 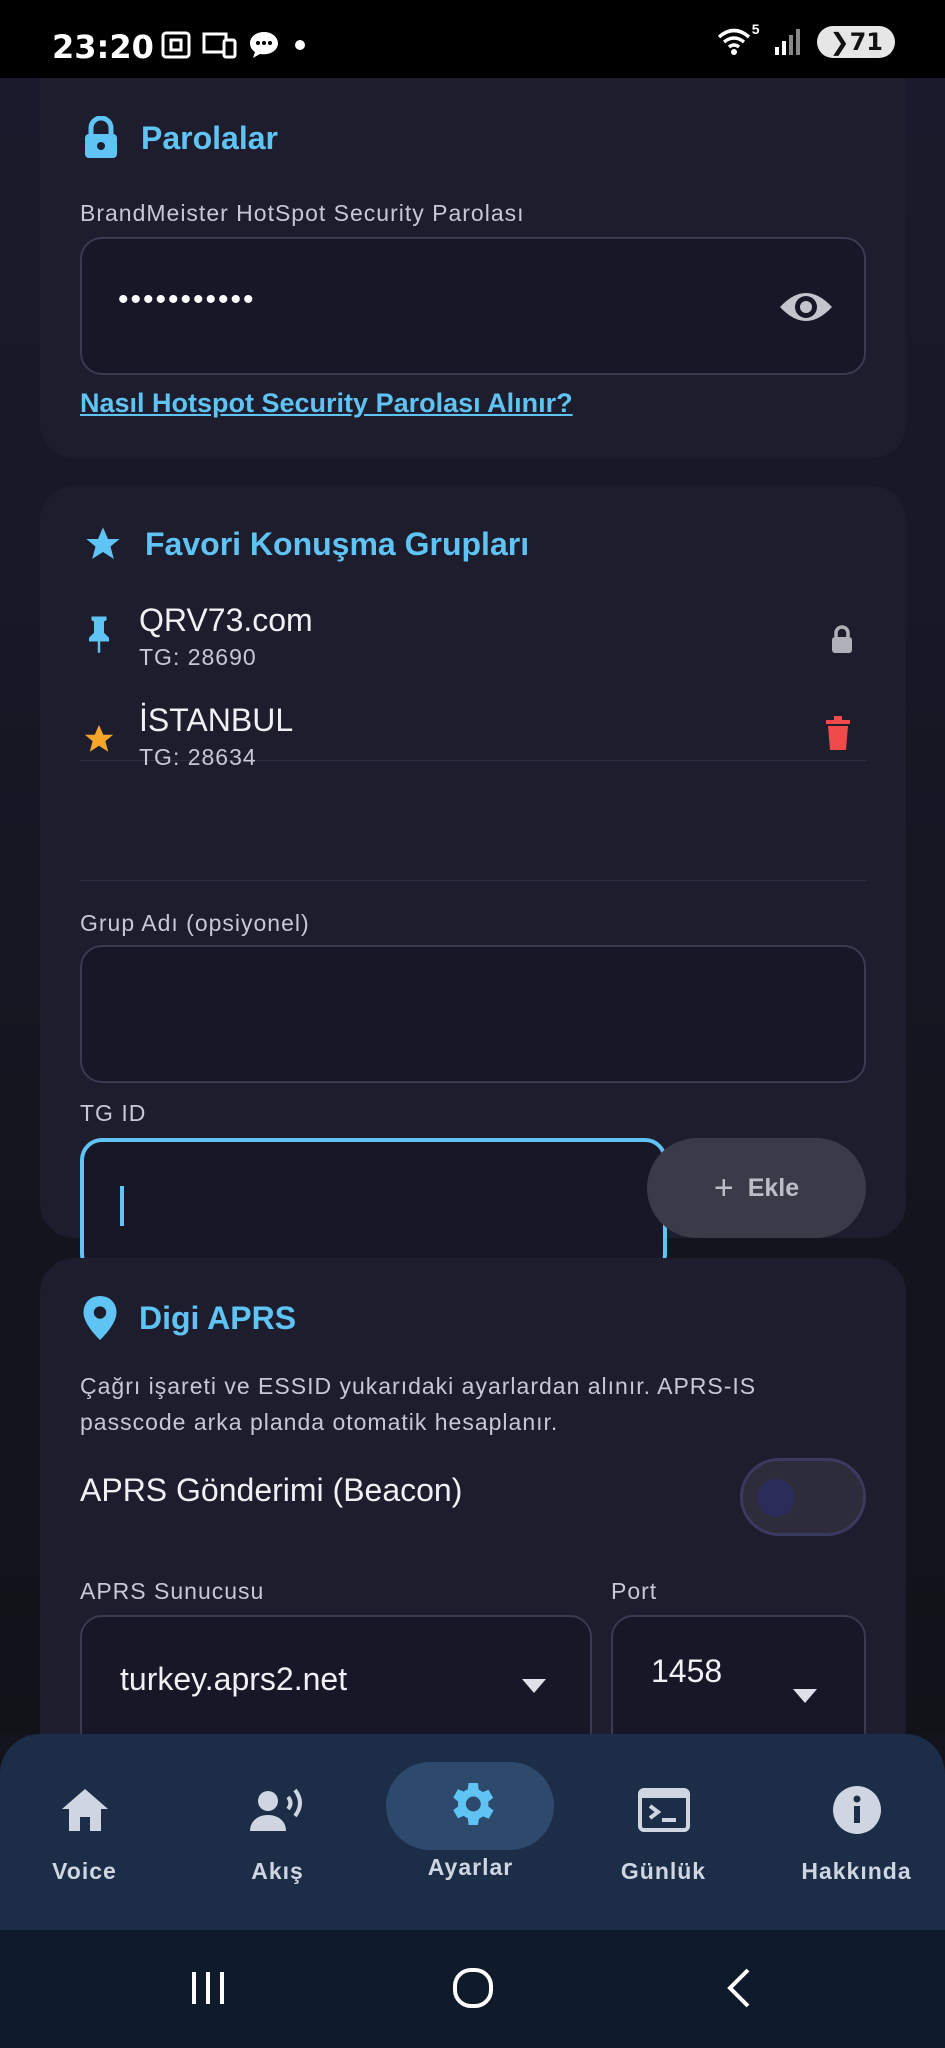 I want to click on battery-icon: ❯, so click(x=839, y=42).